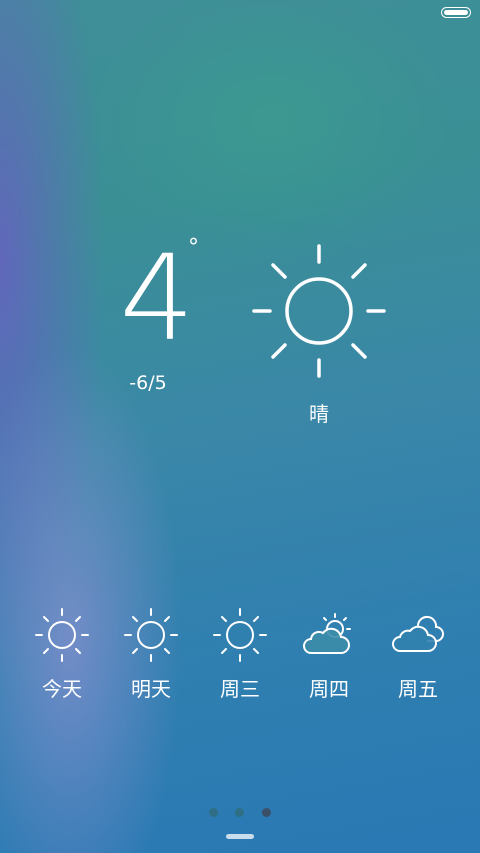  Describe the element at coordinates (418, 634) in the screenshot. I see `cloudy-icon` at that location.